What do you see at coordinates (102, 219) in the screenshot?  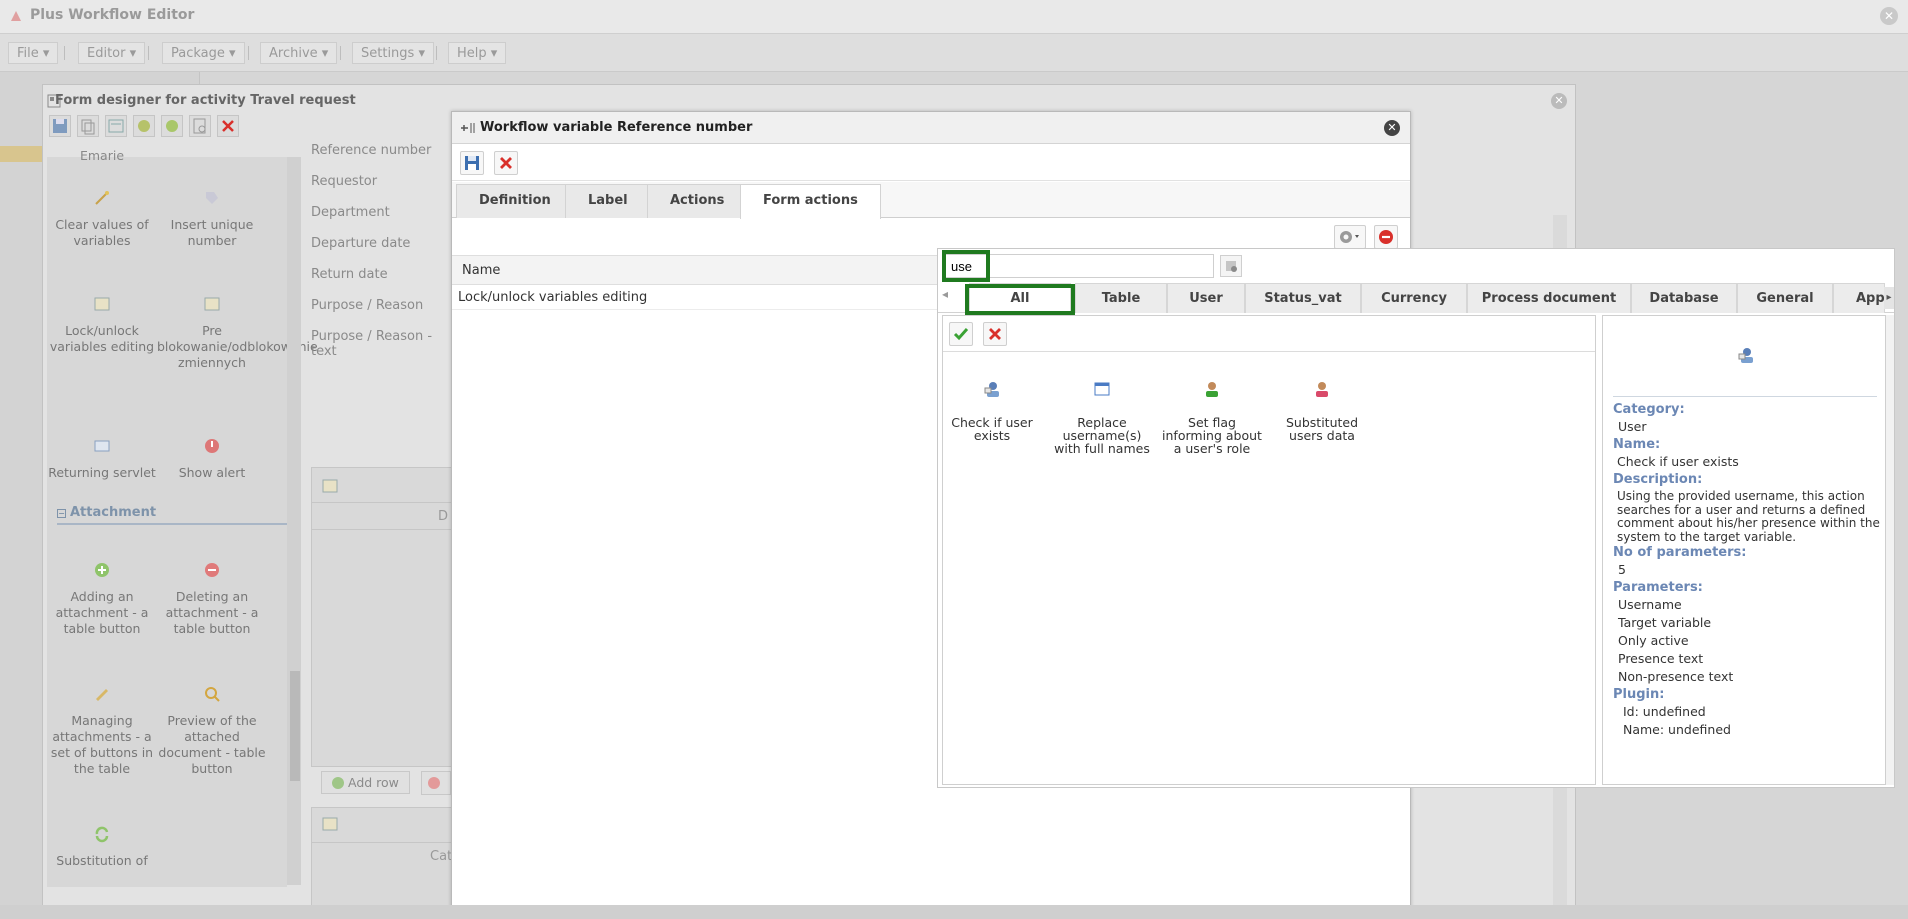 I see `palette-item-clear-values: Clear values of variables` at bounding box center [102, 219].